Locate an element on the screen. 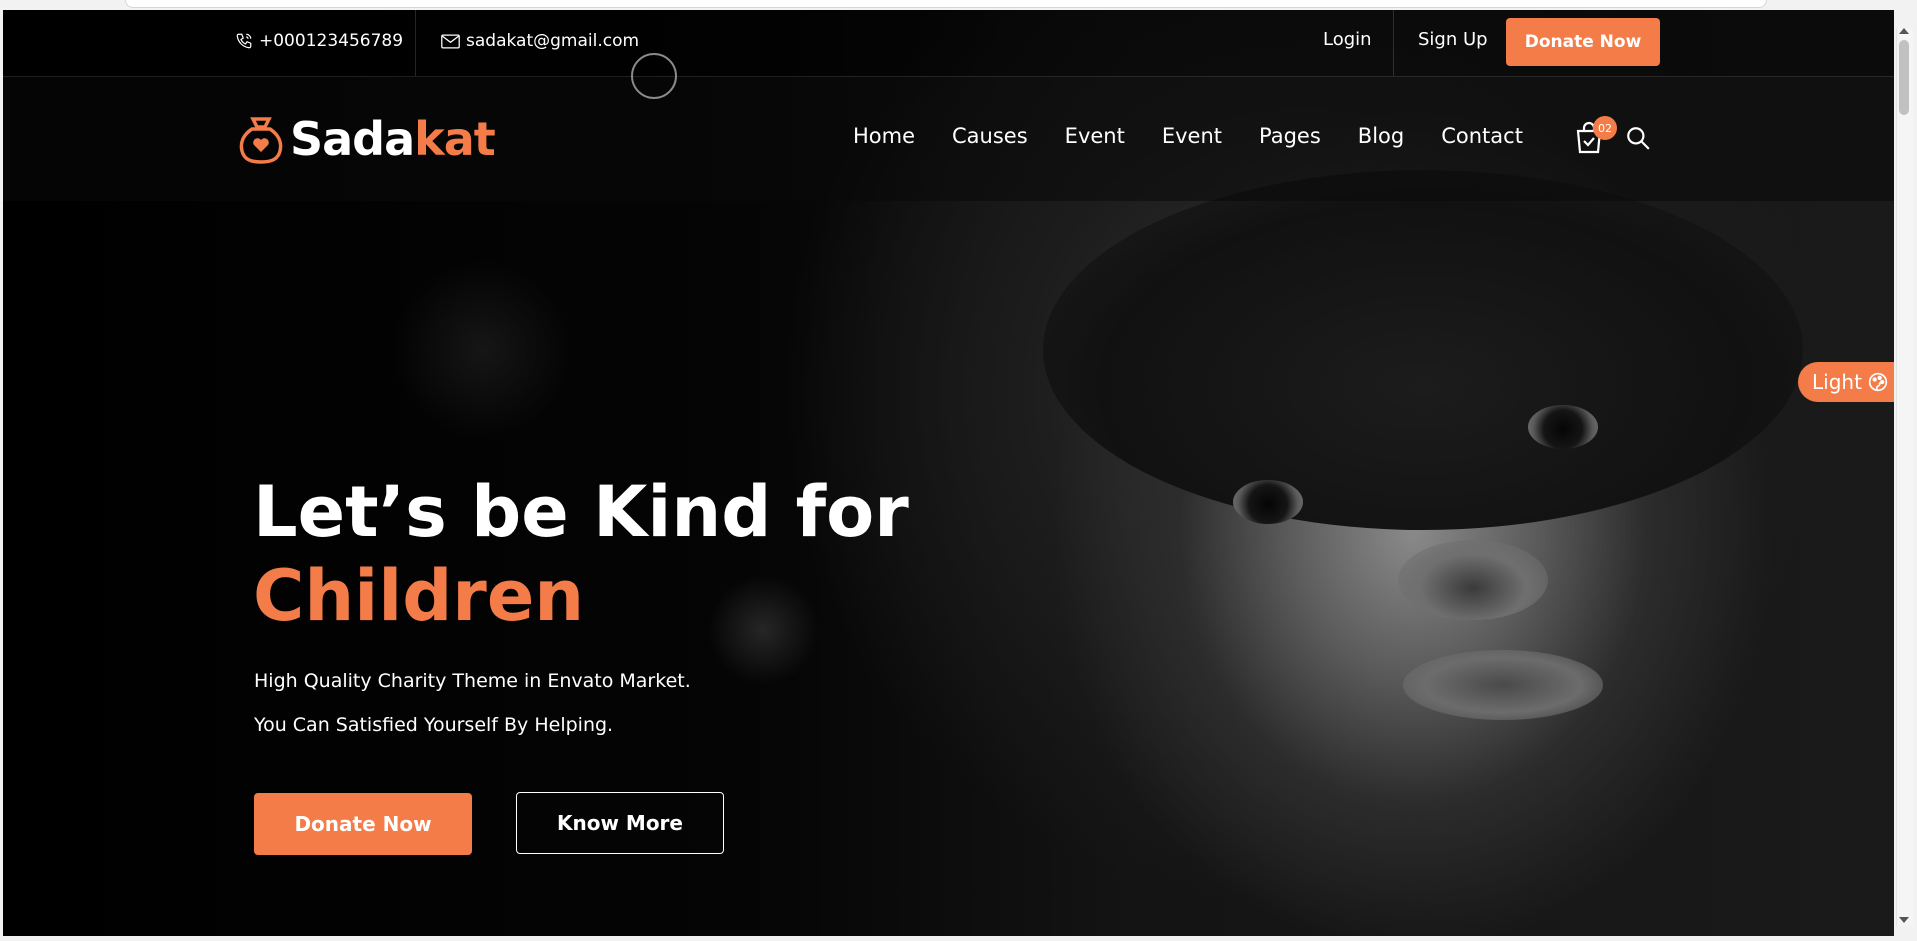 The width and height of the screenshot is (1917, 941). hero-image-eye-right is located at coordinates (1563, 427).